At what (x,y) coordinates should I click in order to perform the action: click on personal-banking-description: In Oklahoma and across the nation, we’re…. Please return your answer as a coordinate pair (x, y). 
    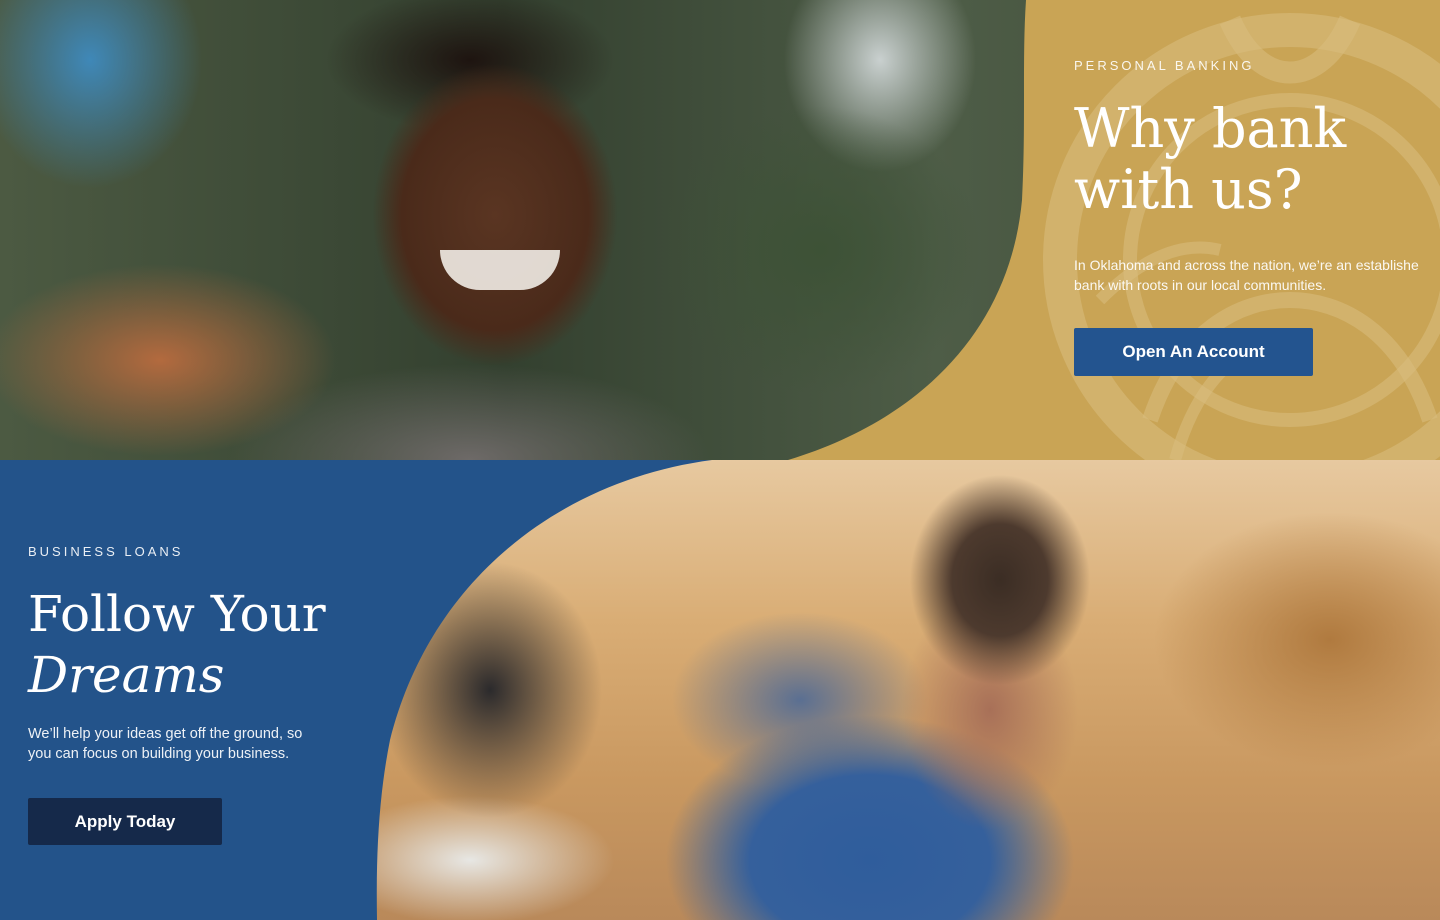
    Looking at the image, I should click on (1257, 275).